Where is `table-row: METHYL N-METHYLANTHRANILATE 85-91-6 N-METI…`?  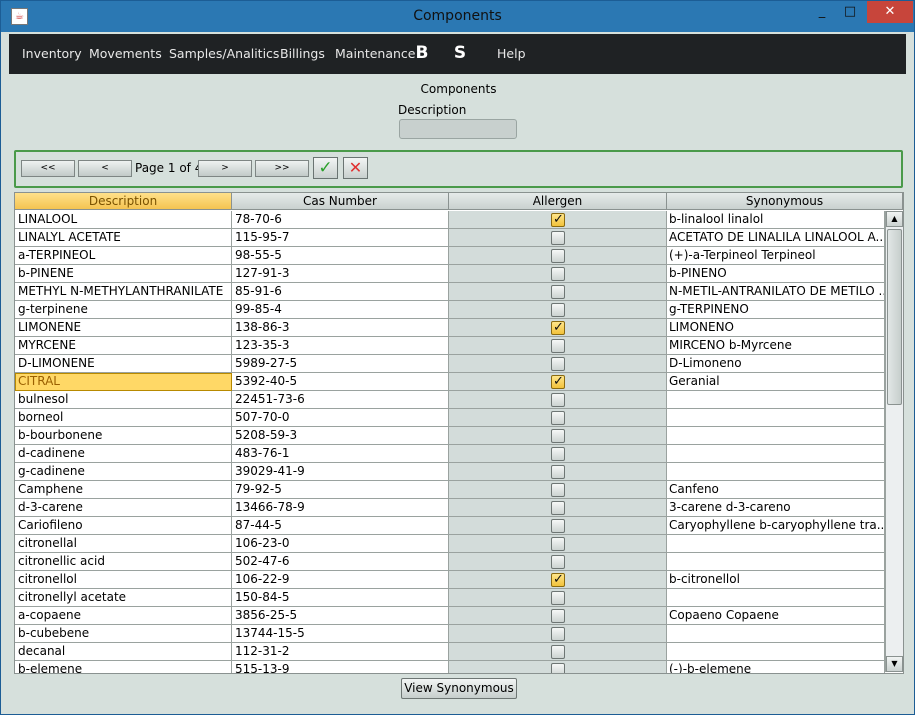 table-row: METHYL N-METHYLANTHRANILATE 85-91-6 N-METI… is located at coordinates (450, 292).